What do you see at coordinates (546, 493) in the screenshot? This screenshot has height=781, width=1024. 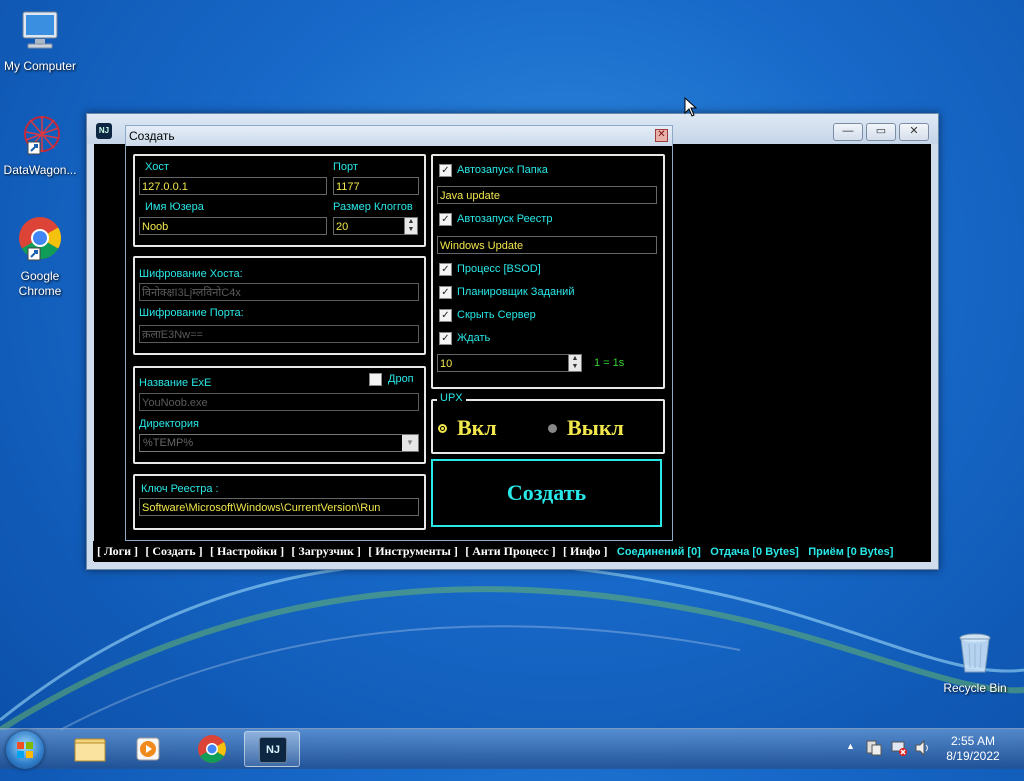 I see `create-button: Создать` at bounding box center [546, 493].